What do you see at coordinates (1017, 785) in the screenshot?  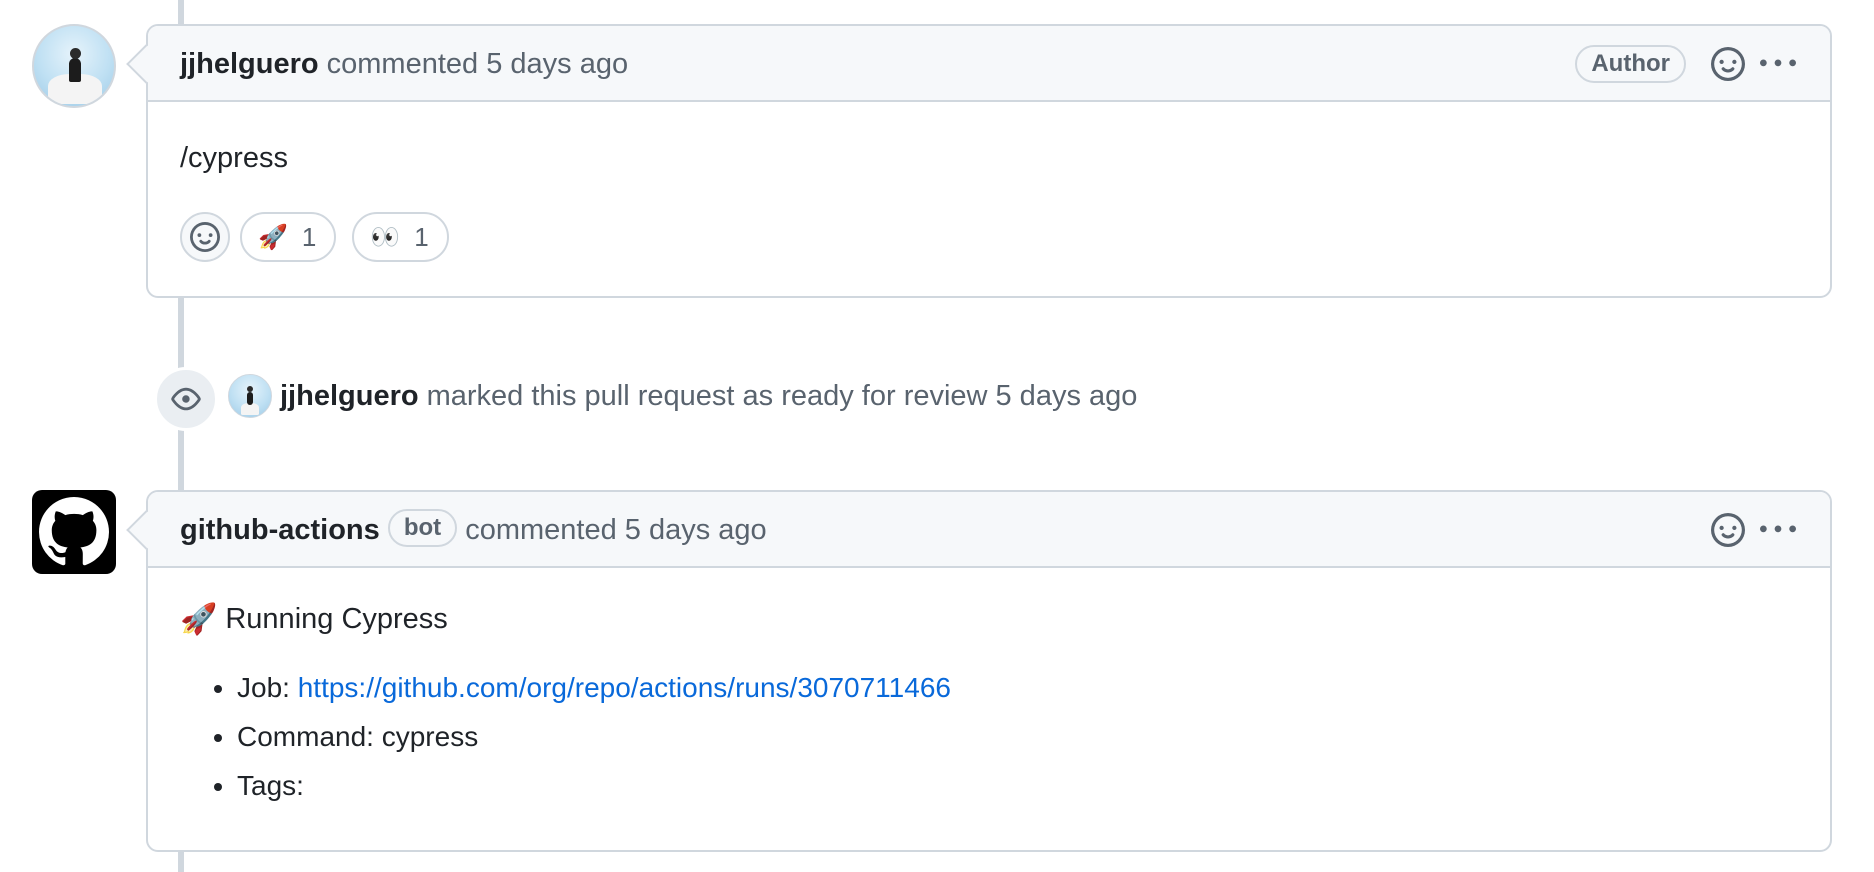 I see `list-item: Tags:` at bounding box center [1017, 785].